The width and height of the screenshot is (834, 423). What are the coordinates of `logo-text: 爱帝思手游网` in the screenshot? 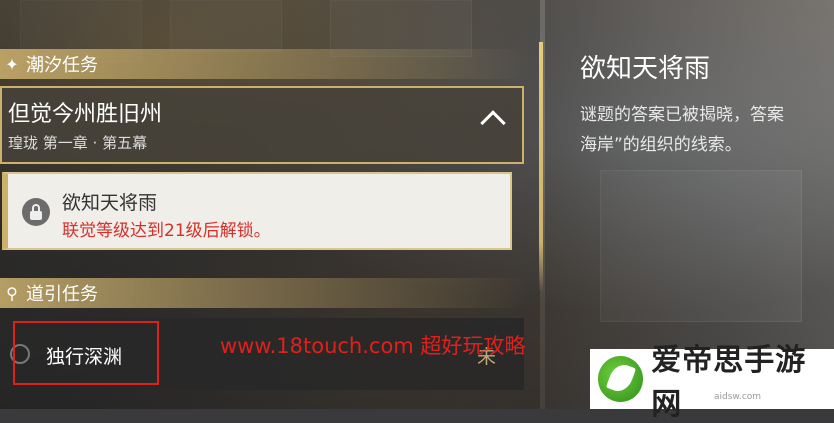 It's located at (729, 382).